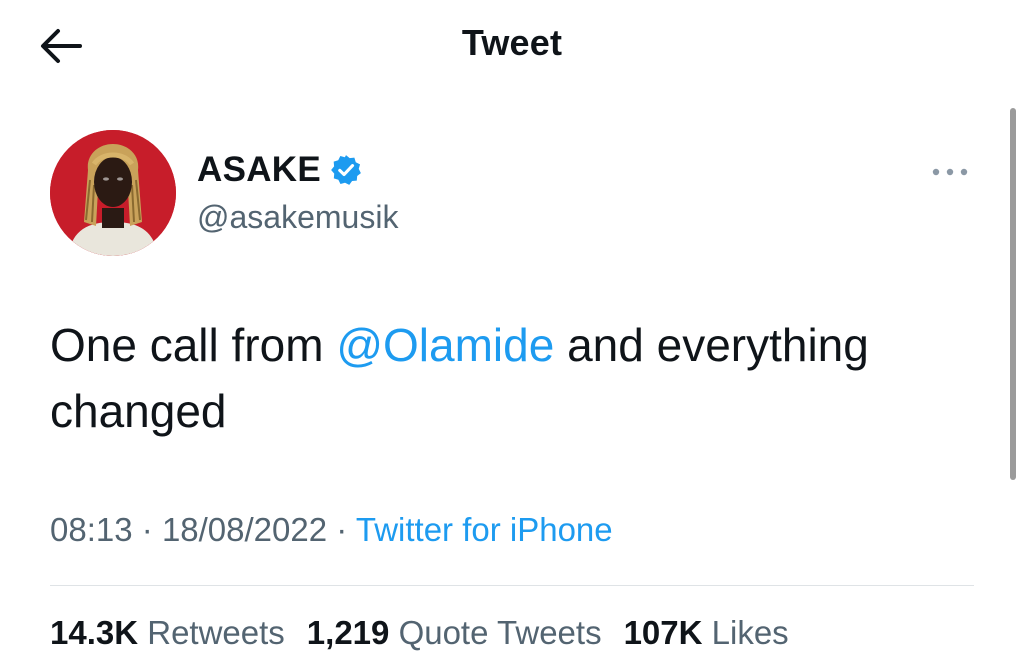 The width and height of the screenshot is (1024, 669). I want to click on tweet-date: 18/08/2022, so click(244, 529).